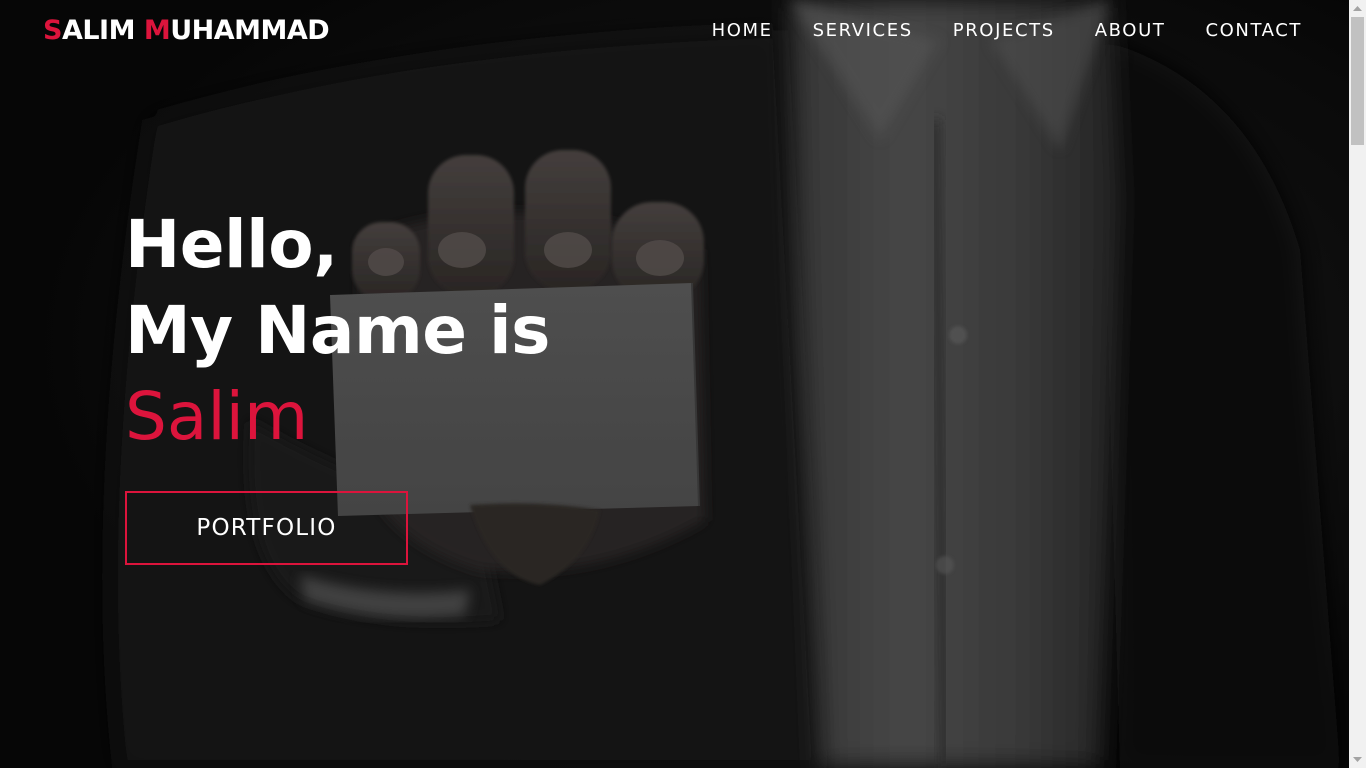 This screenshot has height=768, width=1366. Describe the element at coordinates (98, 30) in the screenshot. I see `logo-first-rest: ALIM` at that location.